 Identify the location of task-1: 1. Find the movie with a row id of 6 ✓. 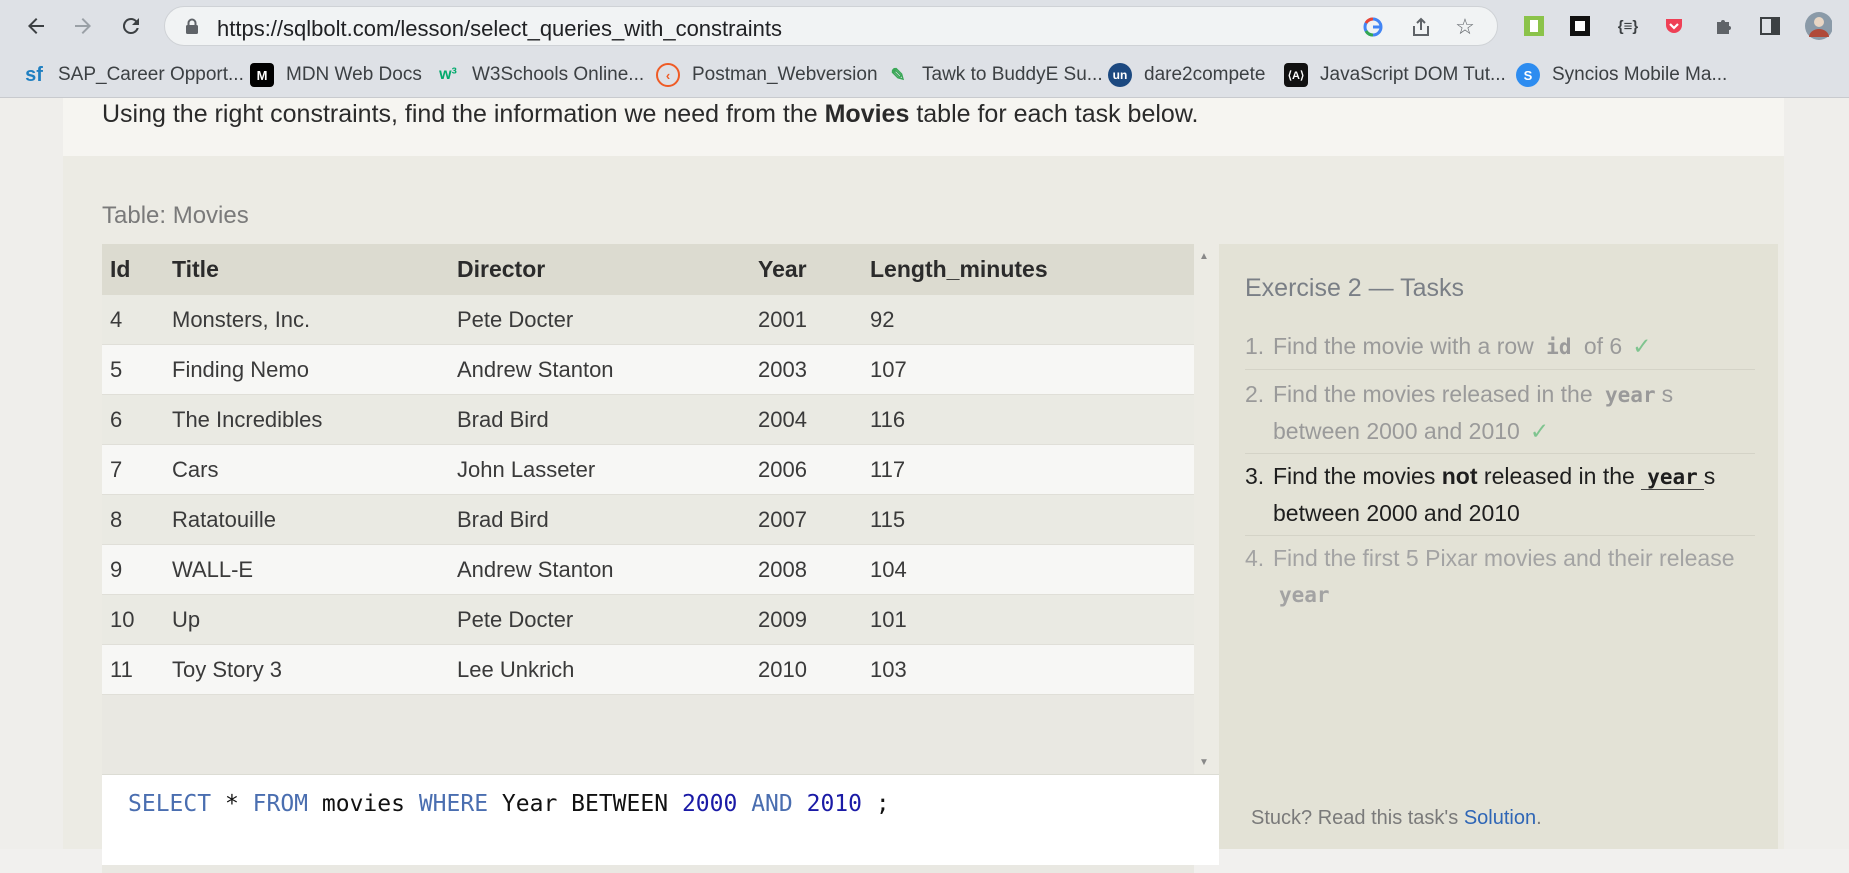
(1500, 349).